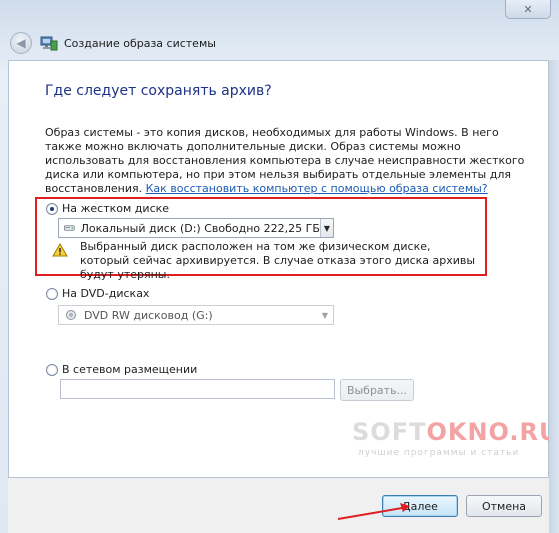 The image size is (559, 533). What do you see at coordinates (105, 293) in the screenshot?
I see `option-dvd-label: На DVD-дисках` at bounding box center [105, 293].